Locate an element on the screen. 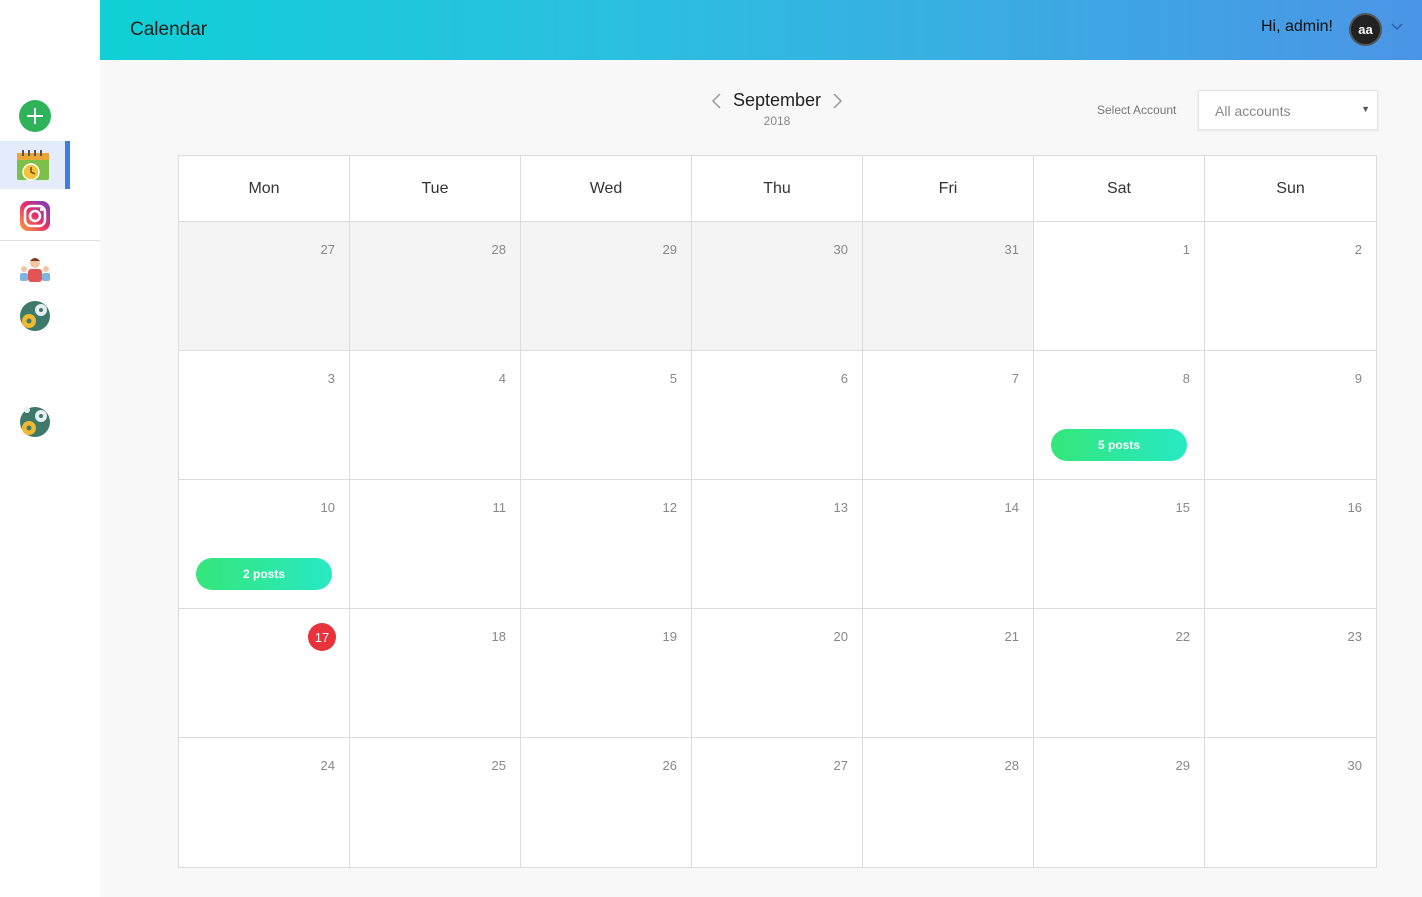 This screenshot has width=1422, height=897. calendar-clock-icon is located at coordinates (32, 165).